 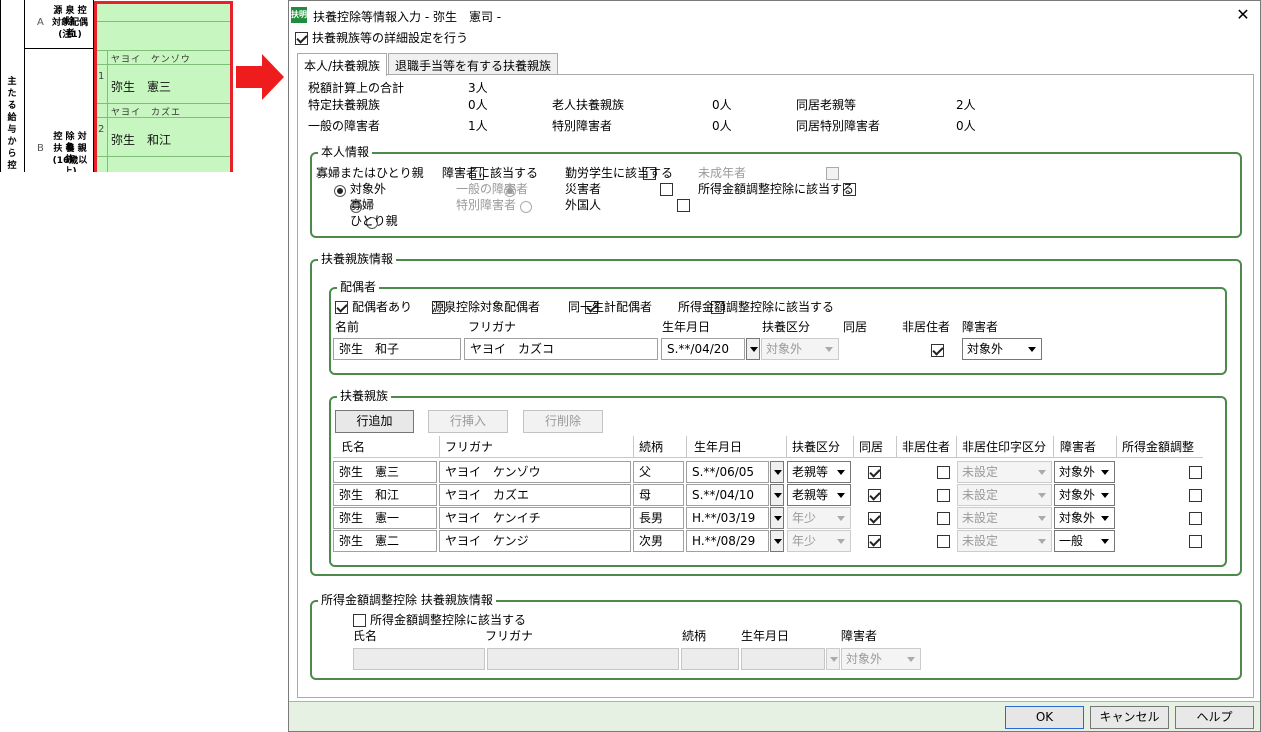 What do you see at coordinates (163, 86) in the screenshot?
I see `highlighted-form-area: 1 ヤヨイ ケンゾウ 弥生 憲三 2 ヤヨイ カズエ 弥生 和江` at bounding box center [163, 86].